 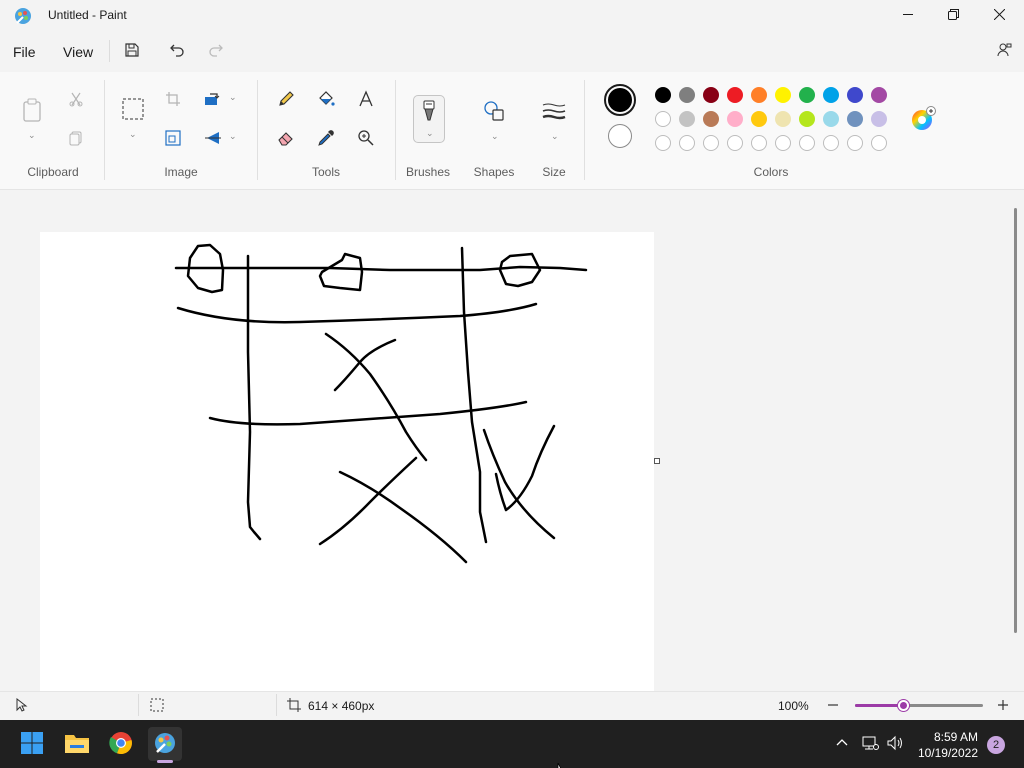 What do you see at coordinates (121, 744) in the screenshot?
I see `chrome-taskbar-button` at bounding box center [121, 744].